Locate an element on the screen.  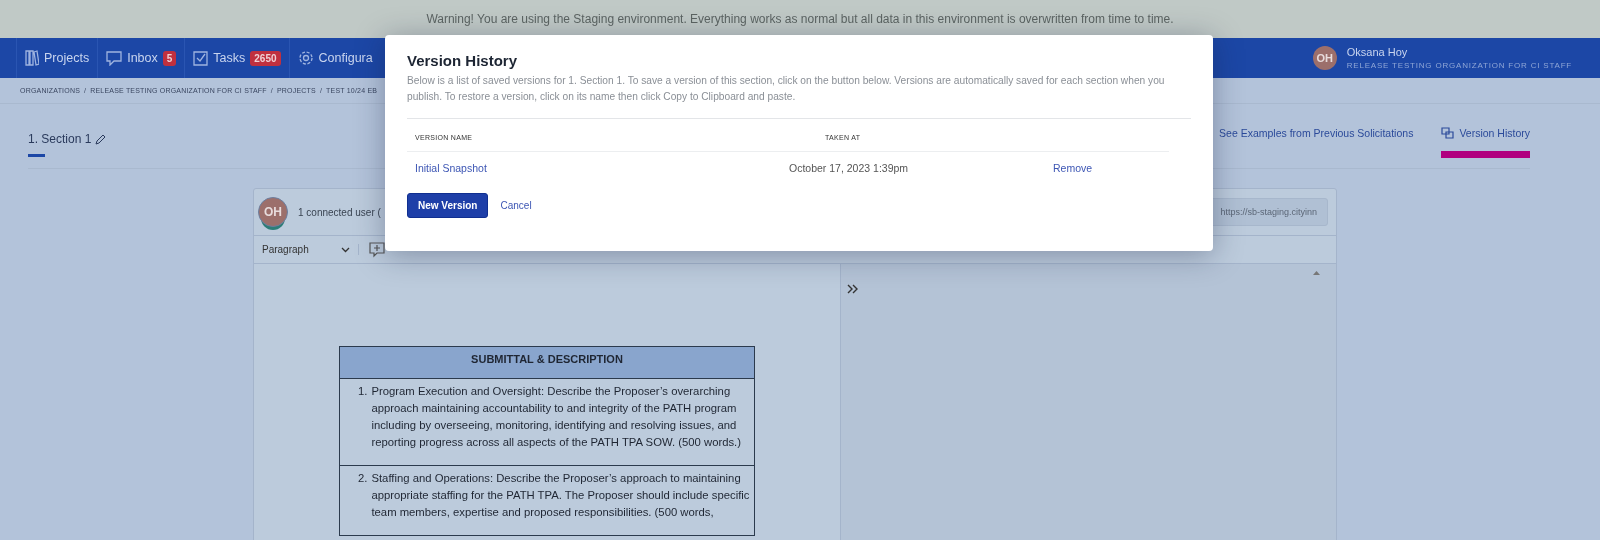
scroll-up-icon is located at coordinates (1316, 272).